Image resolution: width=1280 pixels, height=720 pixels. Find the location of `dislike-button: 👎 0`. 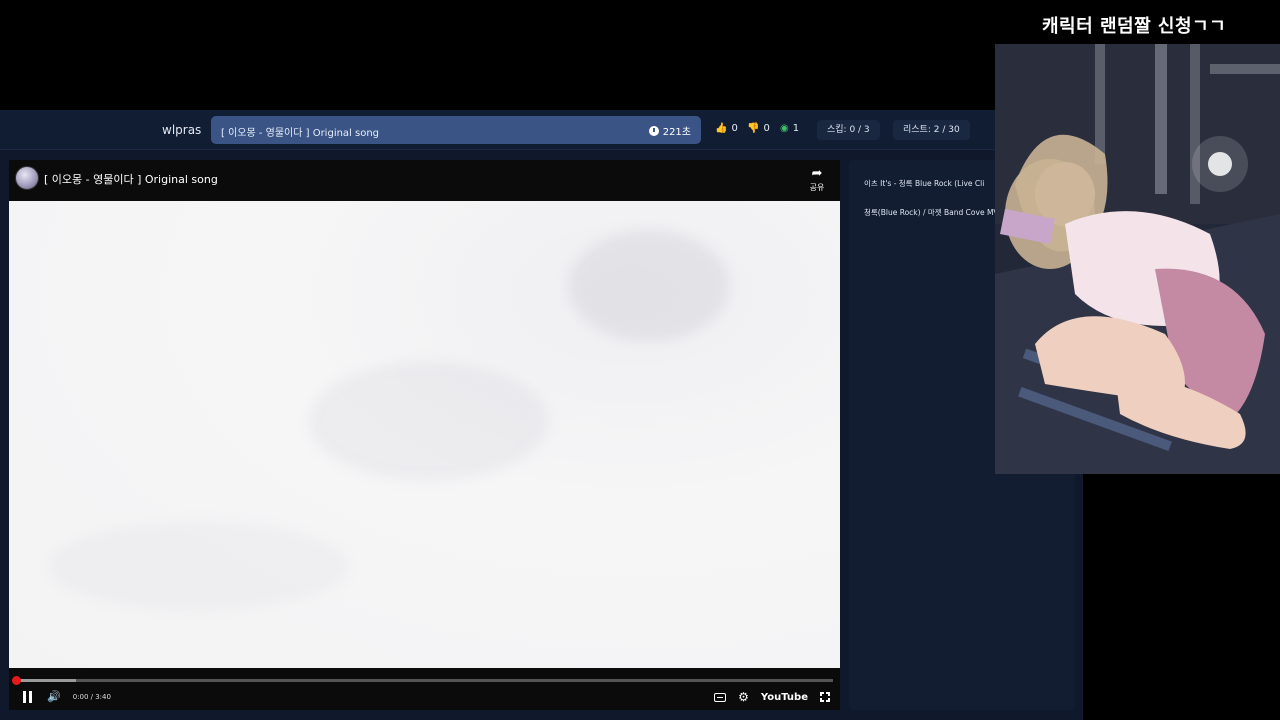

dislike-button: 👎 0 is located at coordinates (758, 128).